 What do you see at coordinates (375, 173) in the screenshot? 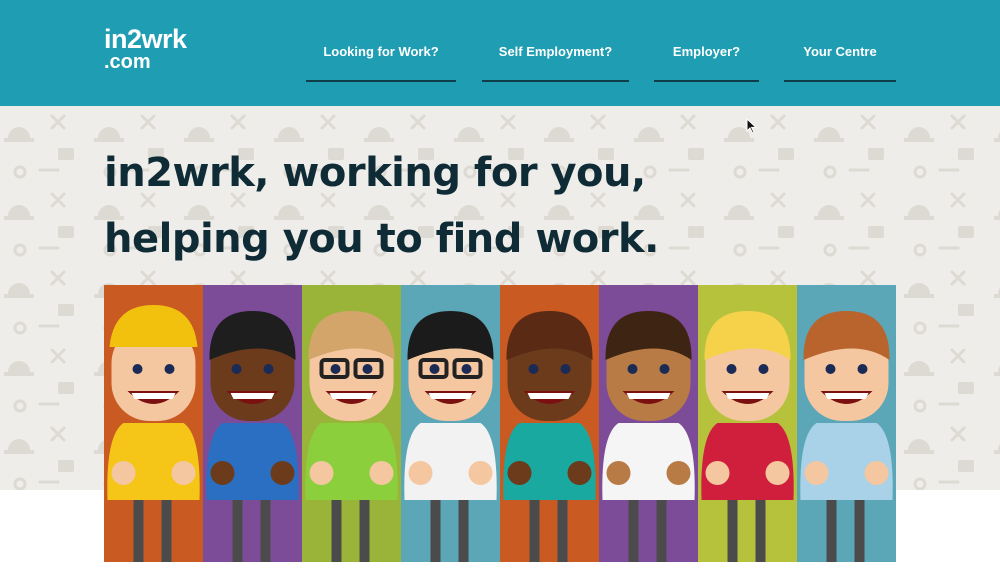
I see `headline-line-1: in2wrk, working for you,` at bounding box center [375, 173].